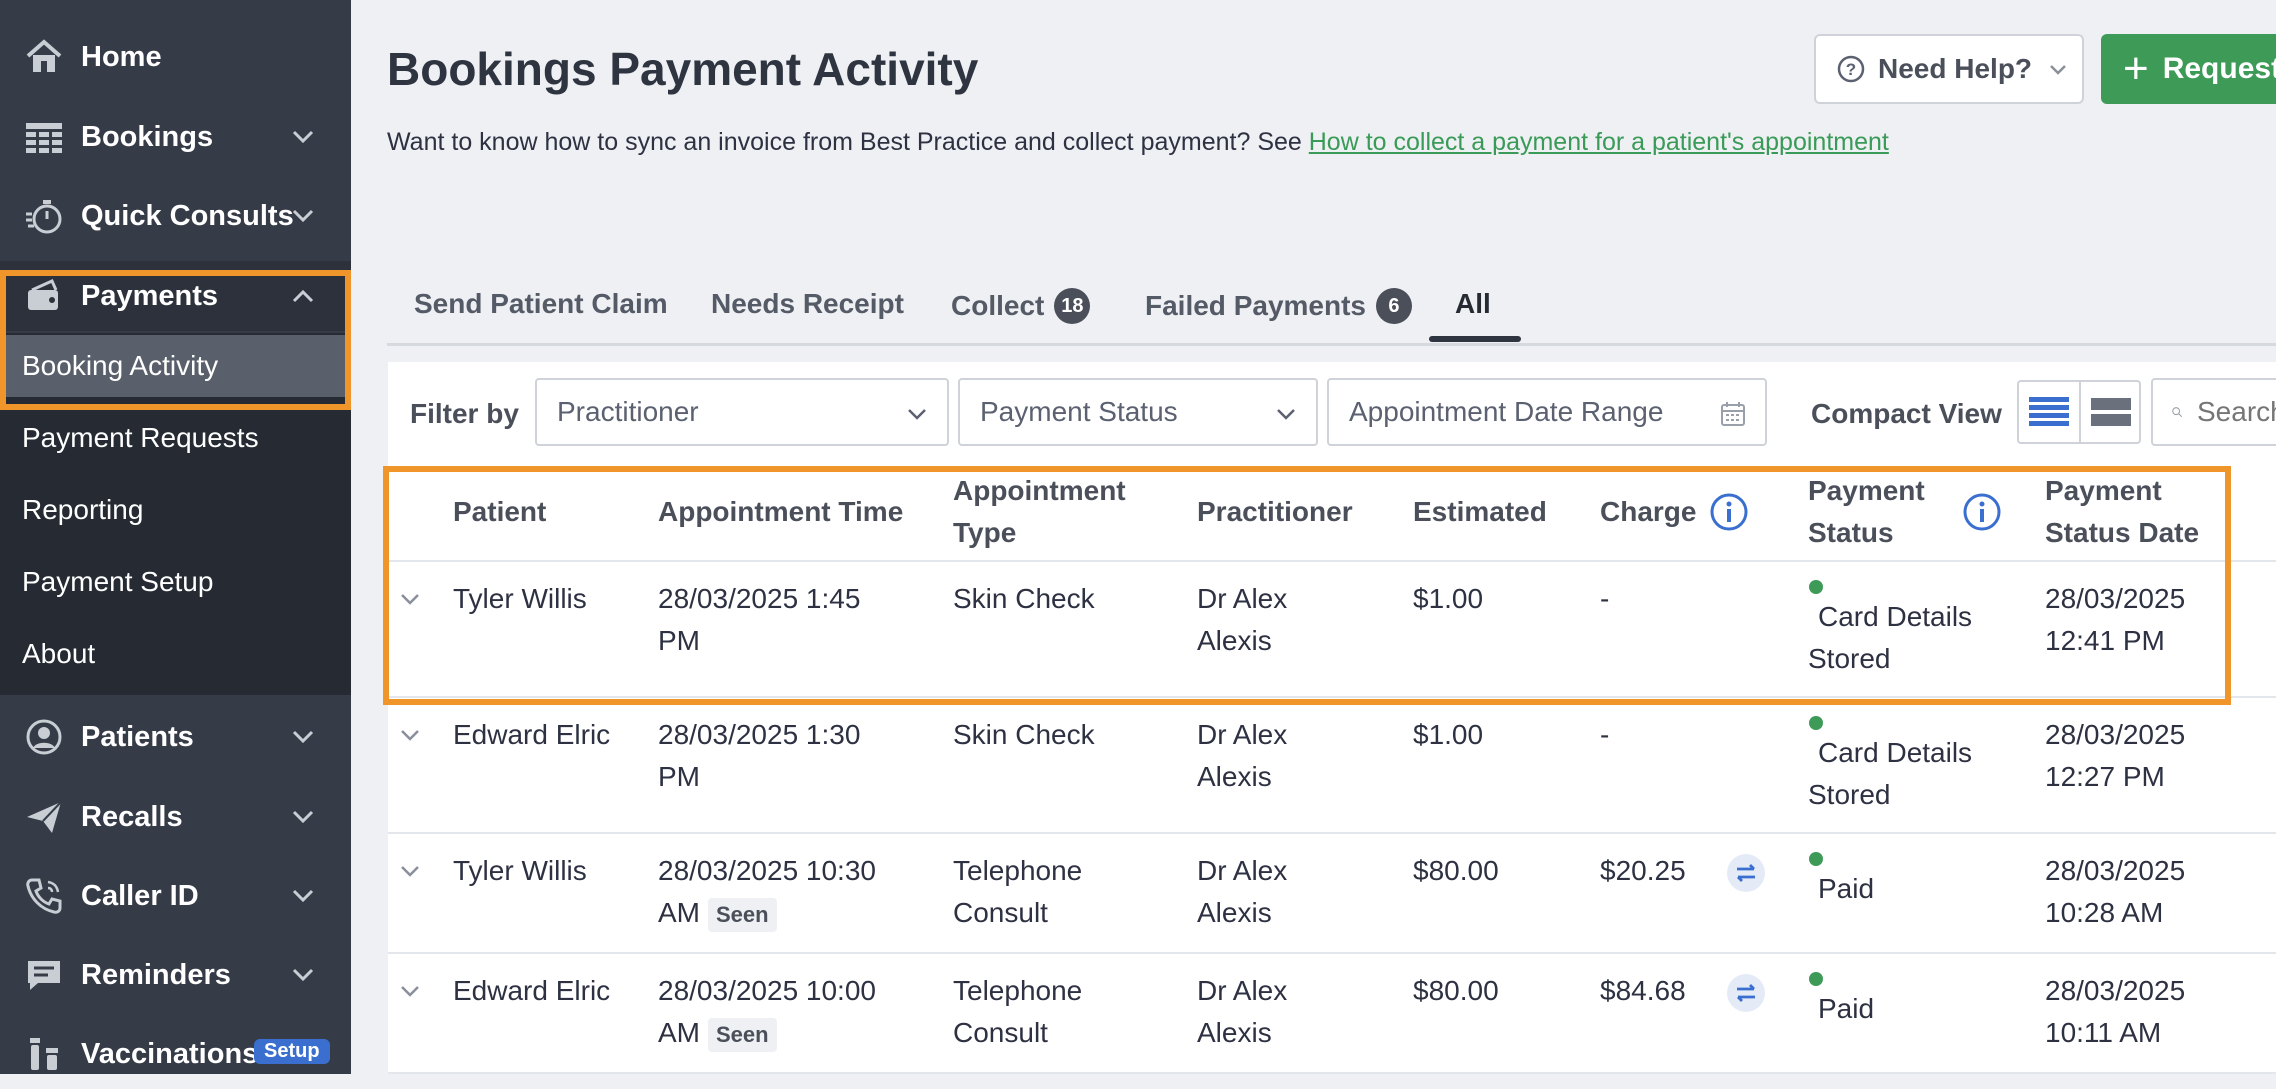 This screenshot has height=1089, width=2276. What do you see at coordinates (175, 654) in the screenshot?
I see `sub-item-about: About` at bounding box center [175, 654].